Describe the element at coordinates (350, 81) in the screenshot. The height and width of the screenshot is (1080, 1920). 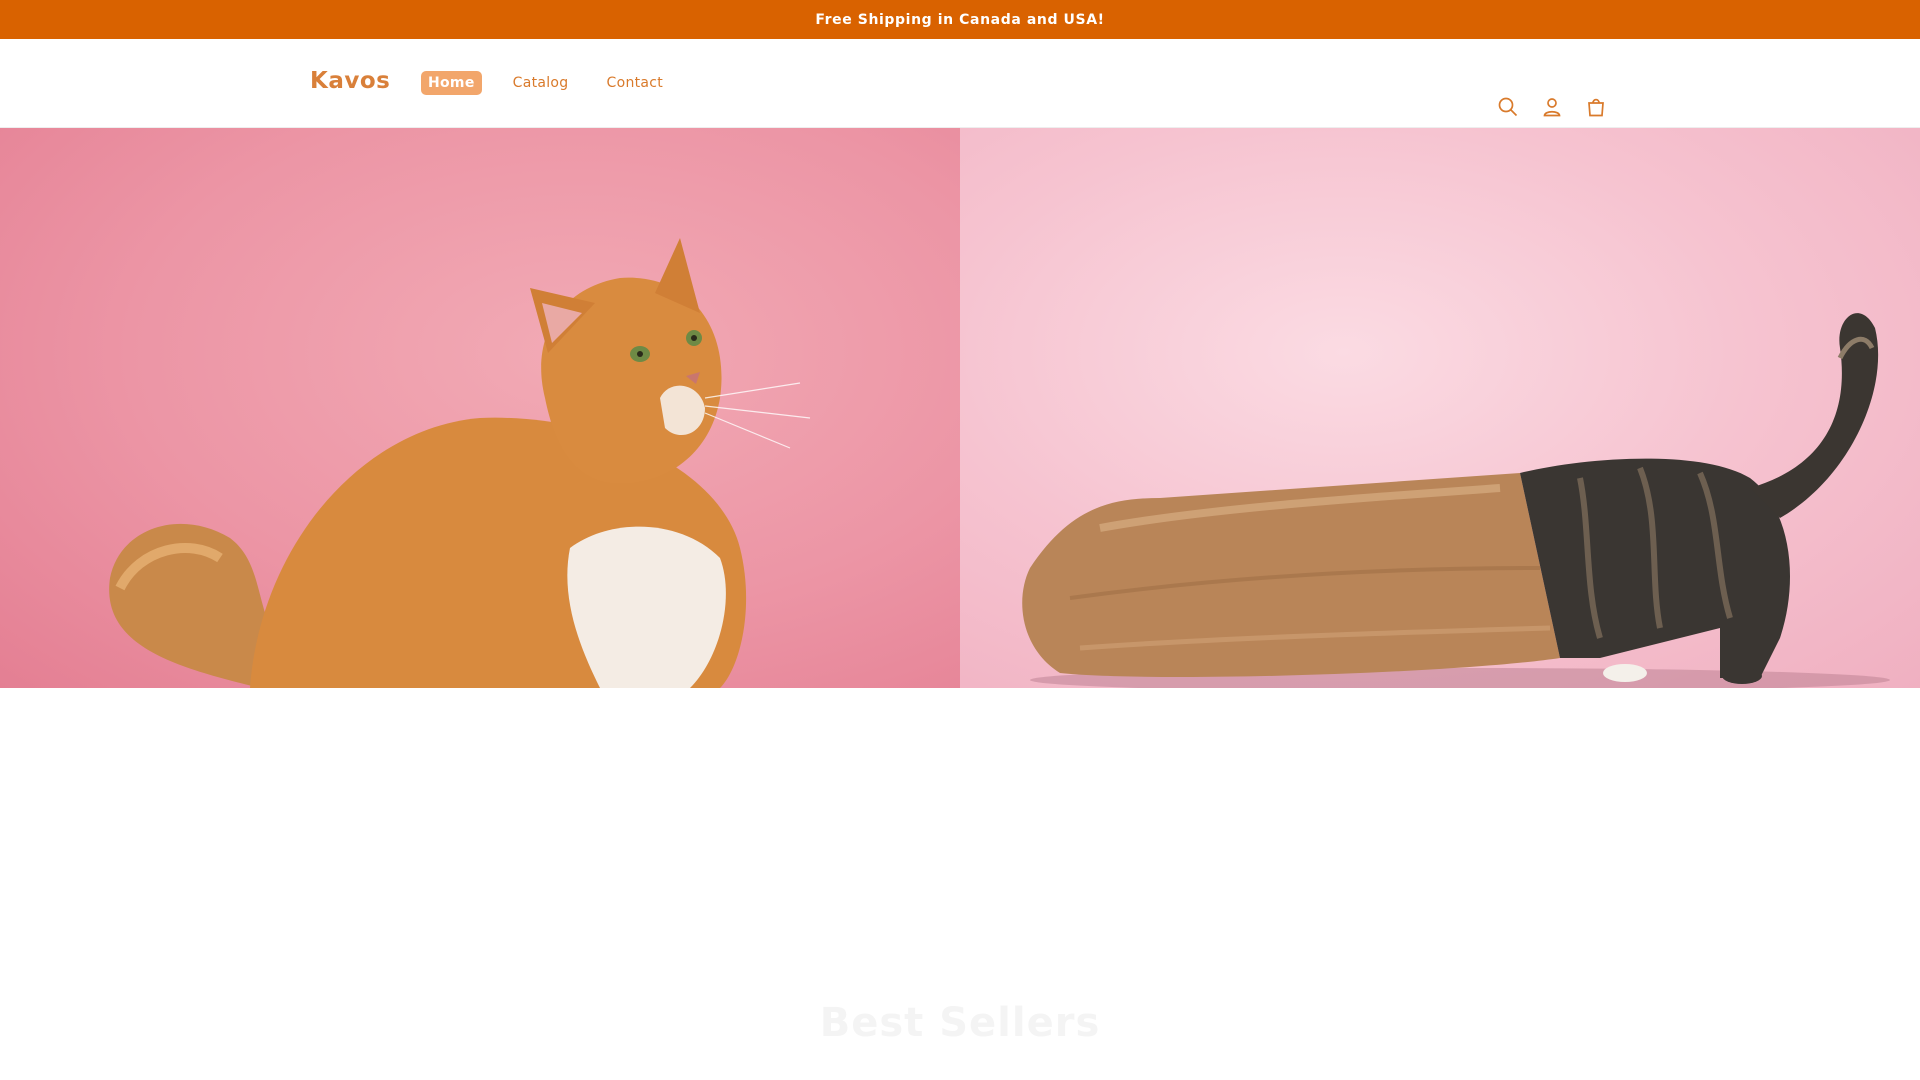
I see `store-logo: Kavos` at that location.